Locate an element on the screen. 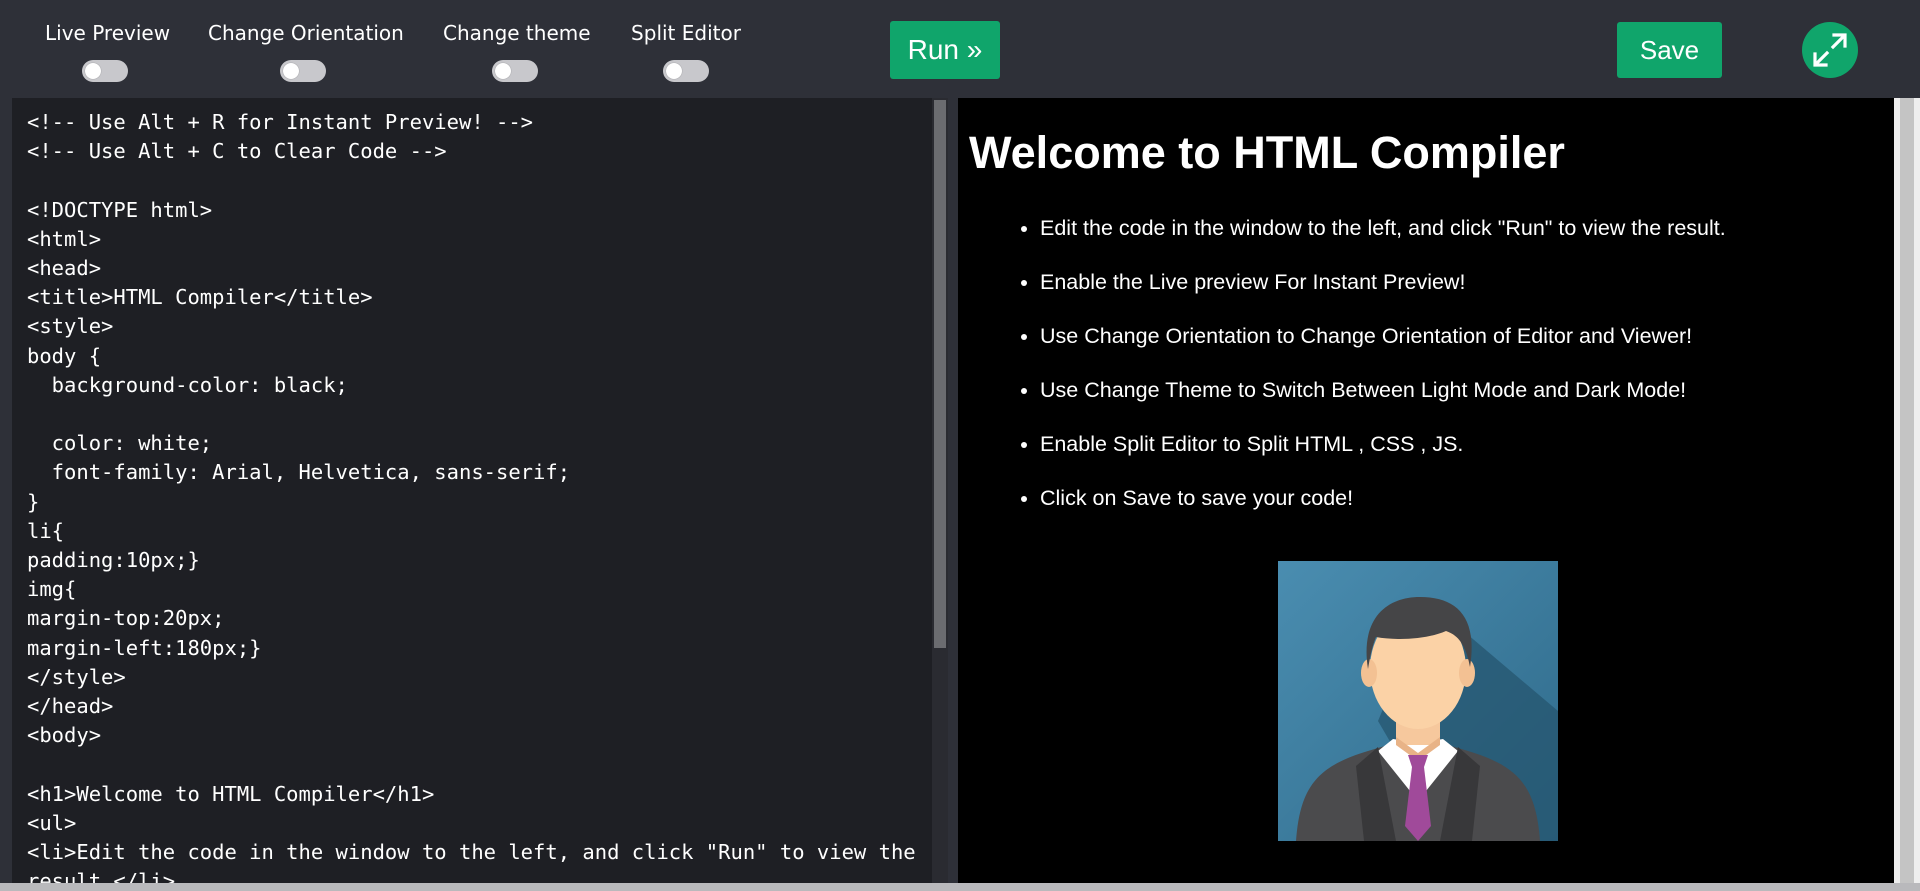 This screenshot has height=891, width=1920. change-orientation-toggle is located at coordinates (303, 71).